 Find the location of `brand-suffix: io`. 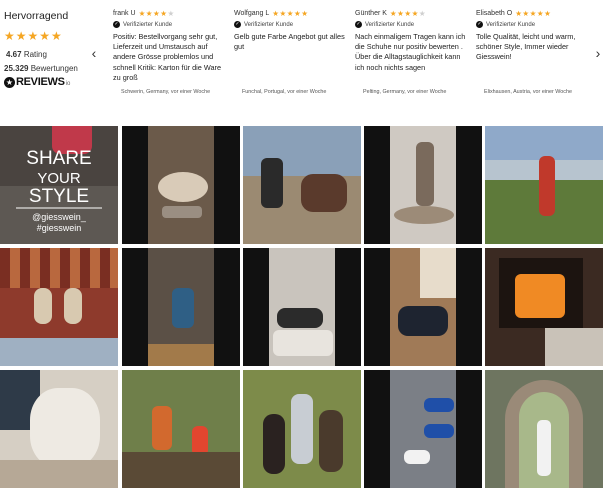

brand-suffix: io is located at coordinates (68, 83).